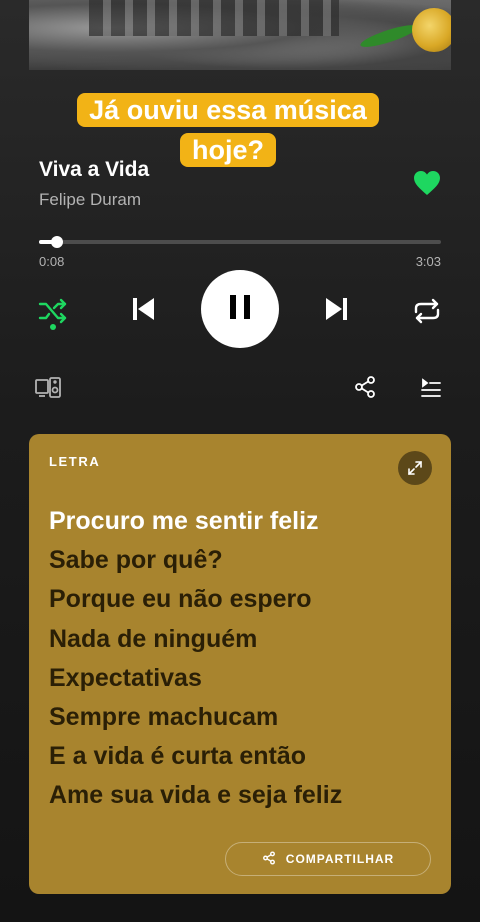  I want to click on track-title: Viva a Vida, so click(94, 170).